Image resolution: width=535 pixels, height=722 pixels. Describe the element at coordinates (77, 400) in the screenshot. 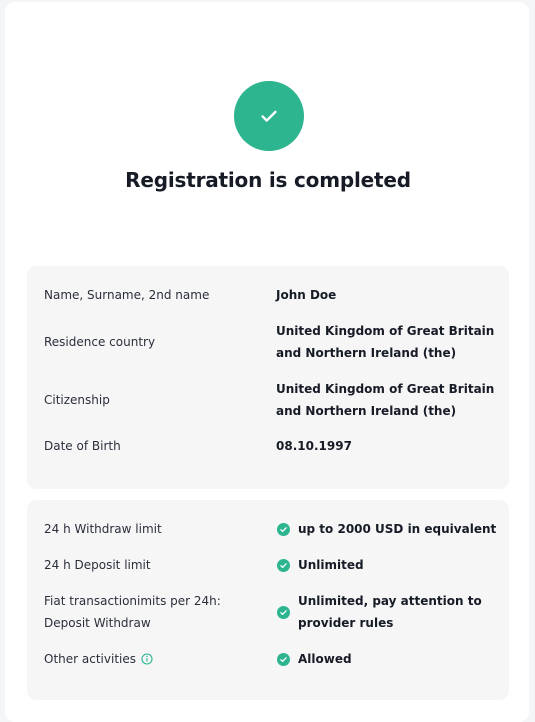

I see `info-label-citizenship: Citizenship` at that location.